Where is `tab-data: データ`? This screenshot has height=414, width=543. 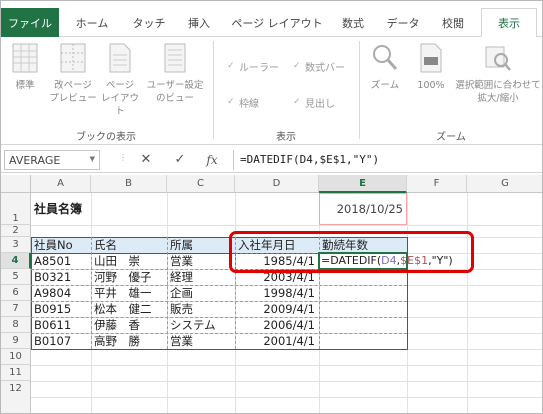
tab-data: データ is located at coordinates (403, 22).